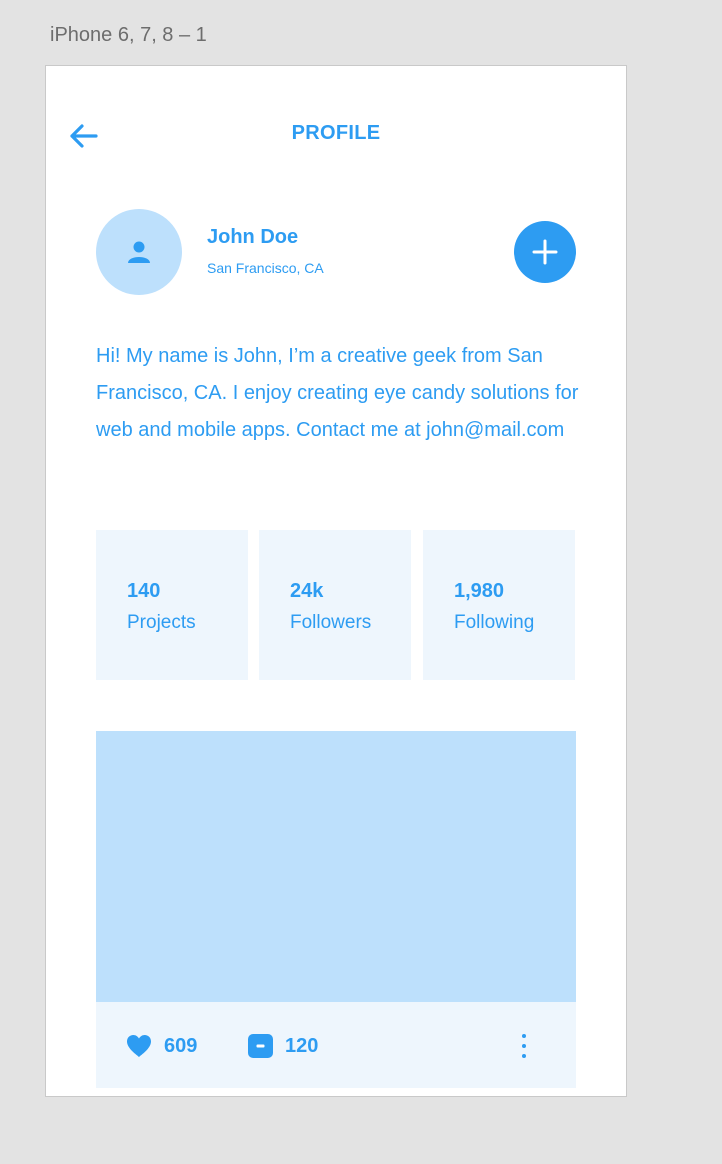 The image size is (722, 1164). Describe the element at coordinates (335, 605) in the screenshot. I see `stat-followers: 24k Followers` at that location.